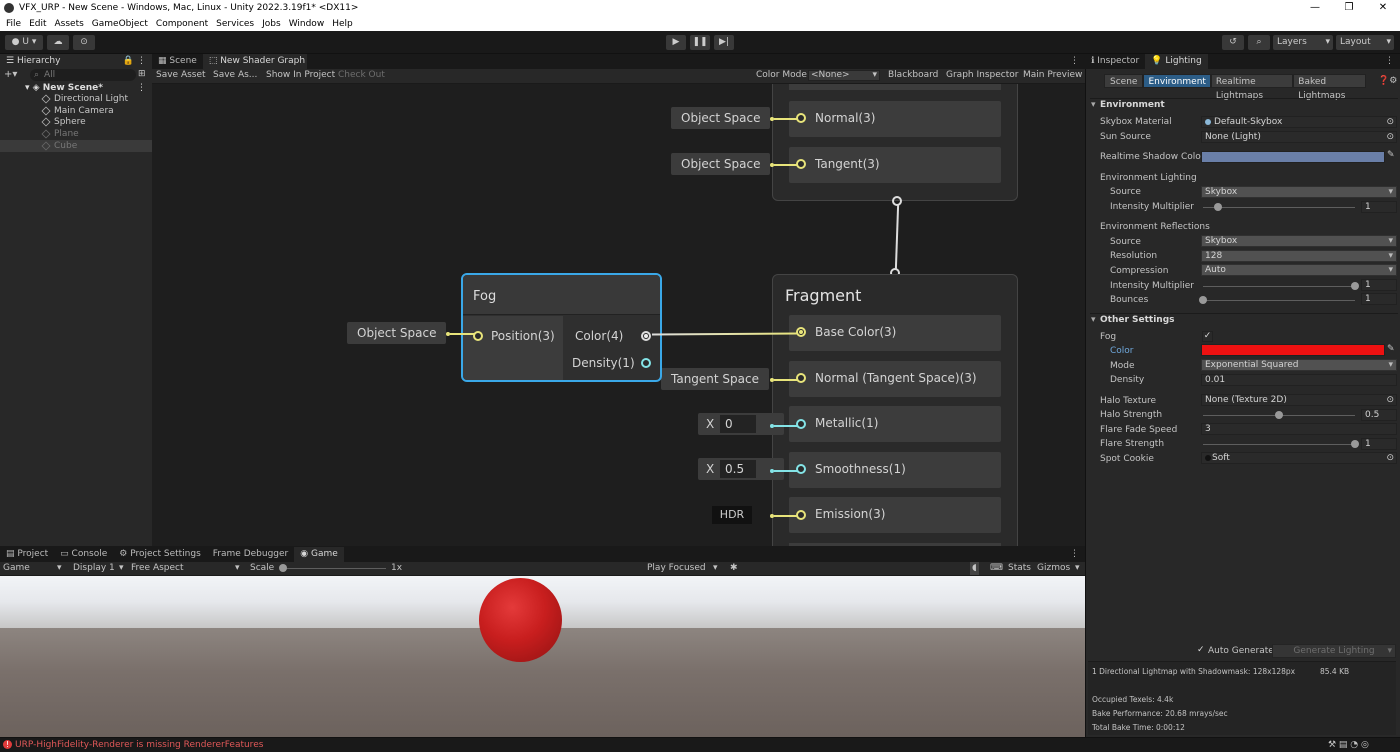 This screenshot has height=752, width=1400. I want to click on search-icon: ⌕, so click(1259, 42).